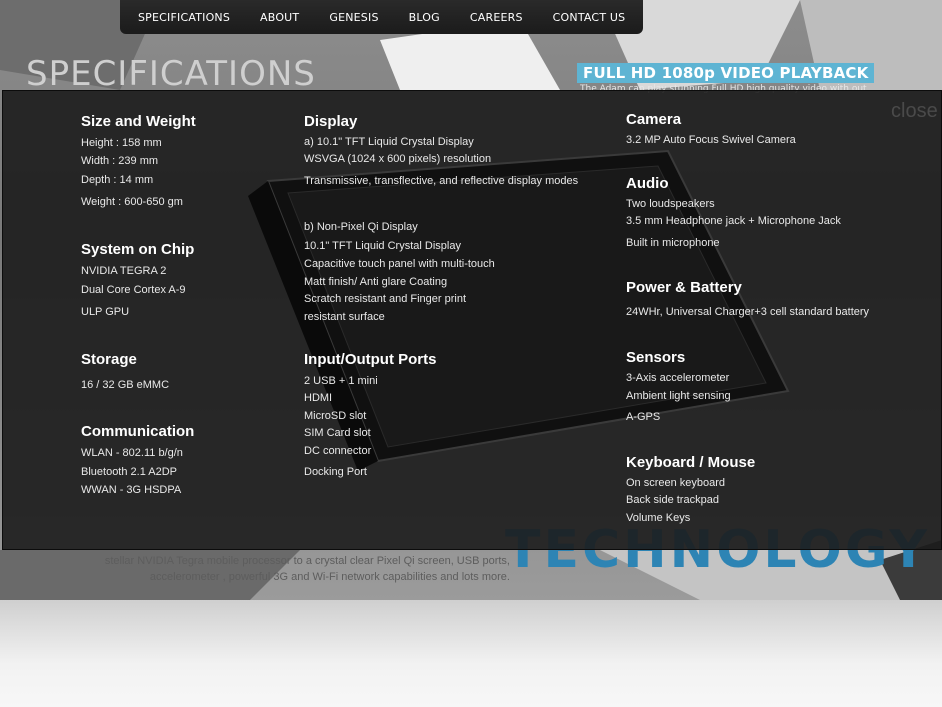 This screenshot has height=707, width=942. I want to click on nav-specifications: SPECIFICATIONS, so click(184, 17).